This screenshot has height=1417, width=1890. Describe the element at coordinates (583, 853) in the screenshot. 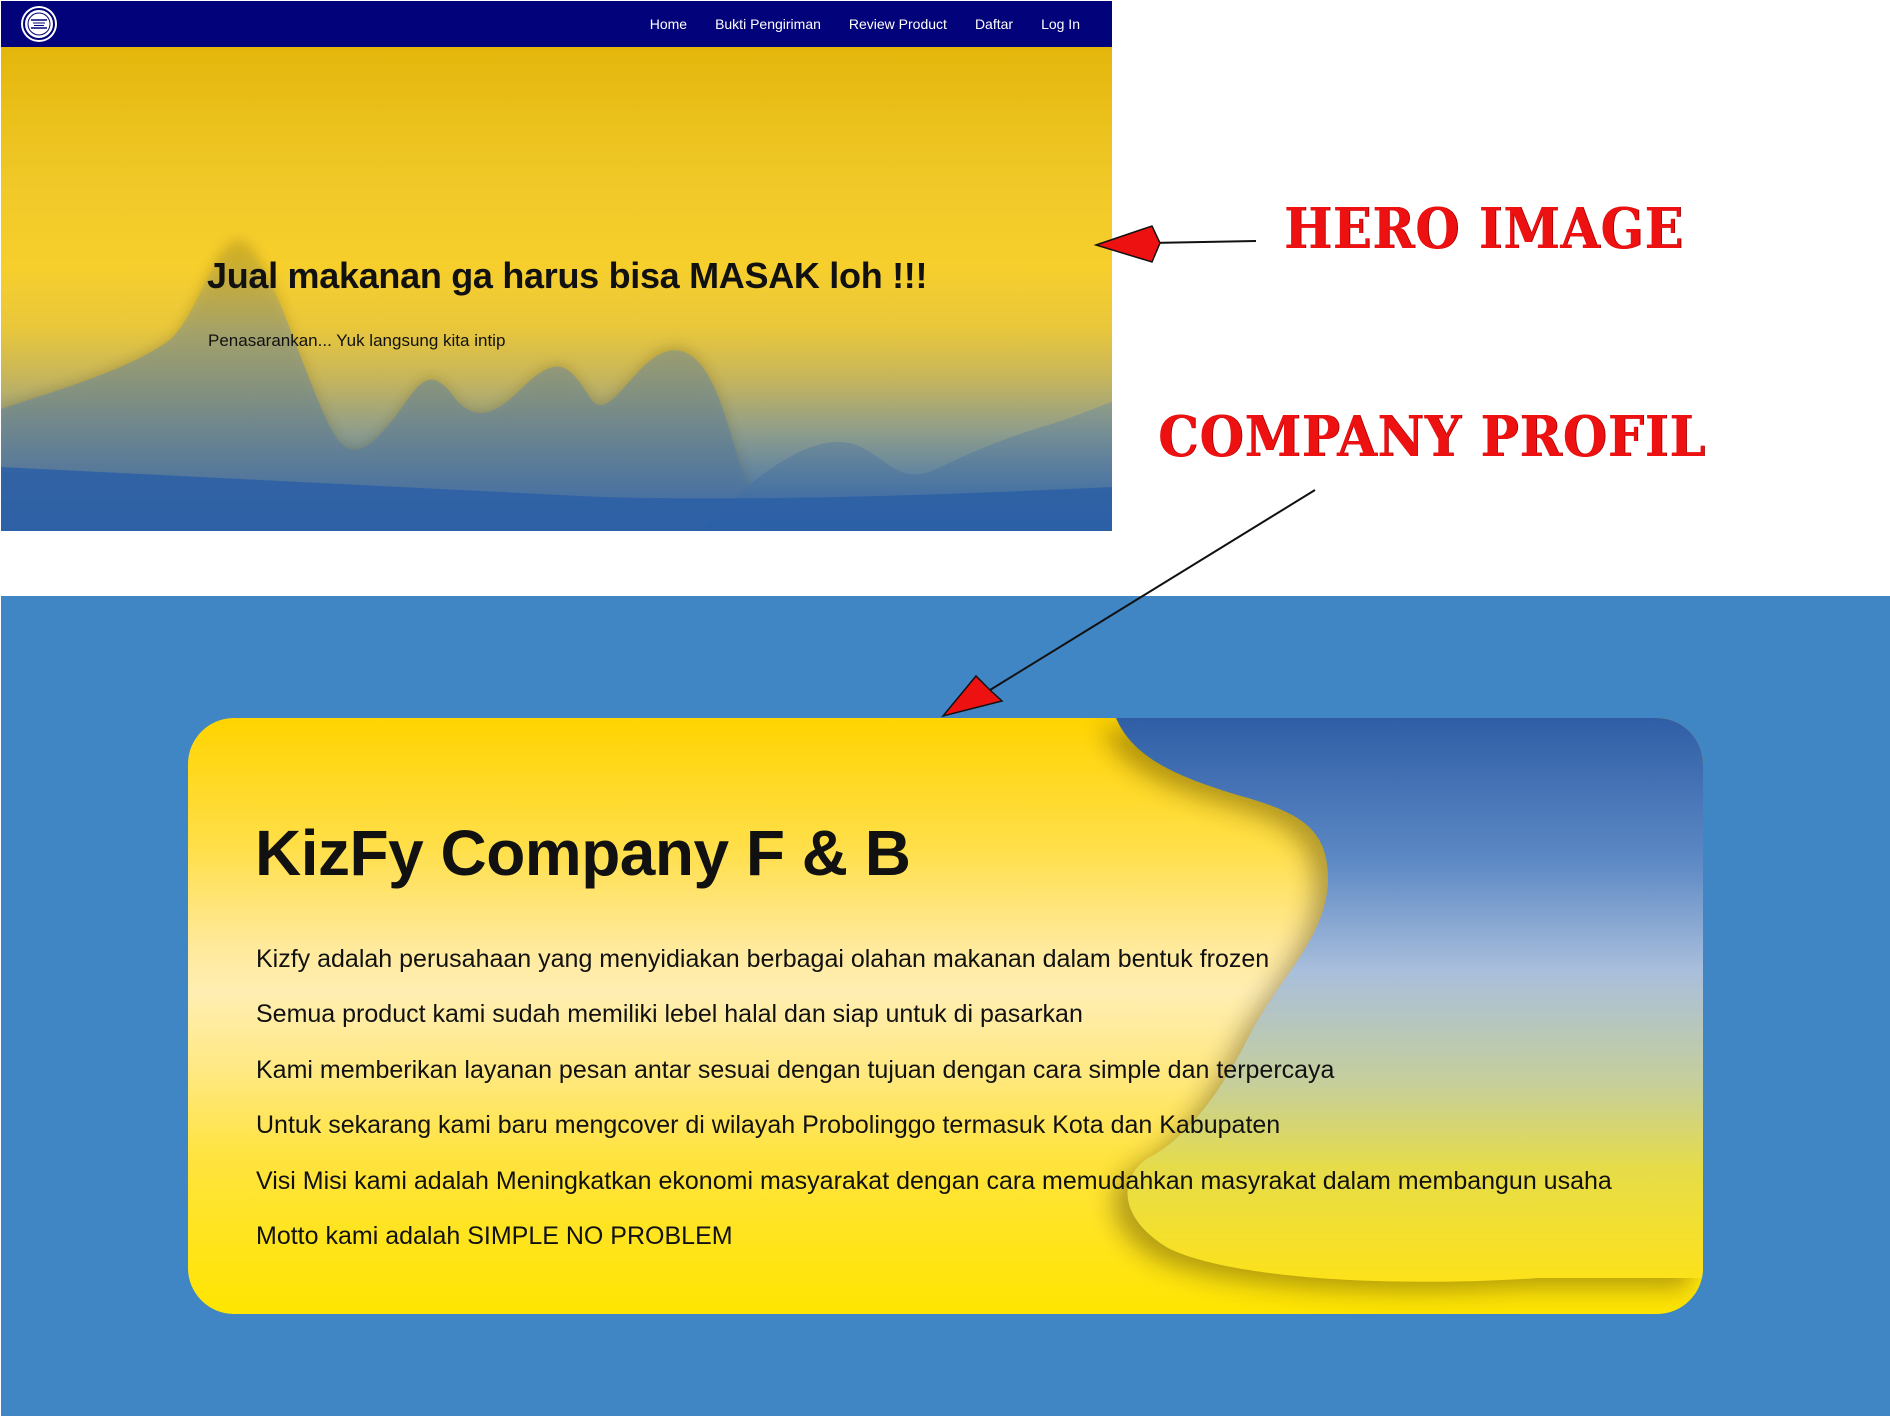

I see `company-title: KizFy Company F & B` at that location.